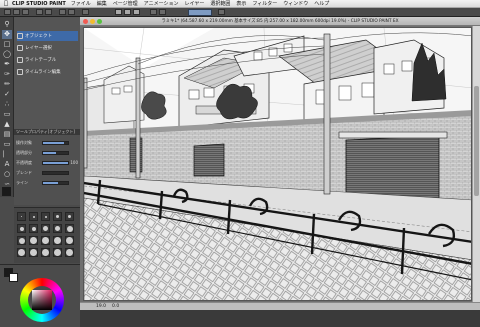 The height and width of the screenshot is (327, 480). What do you see at coordinates (7, 94) in the screenshot?
I see `brush-icon: ✓` at bounding box center [7, 94].